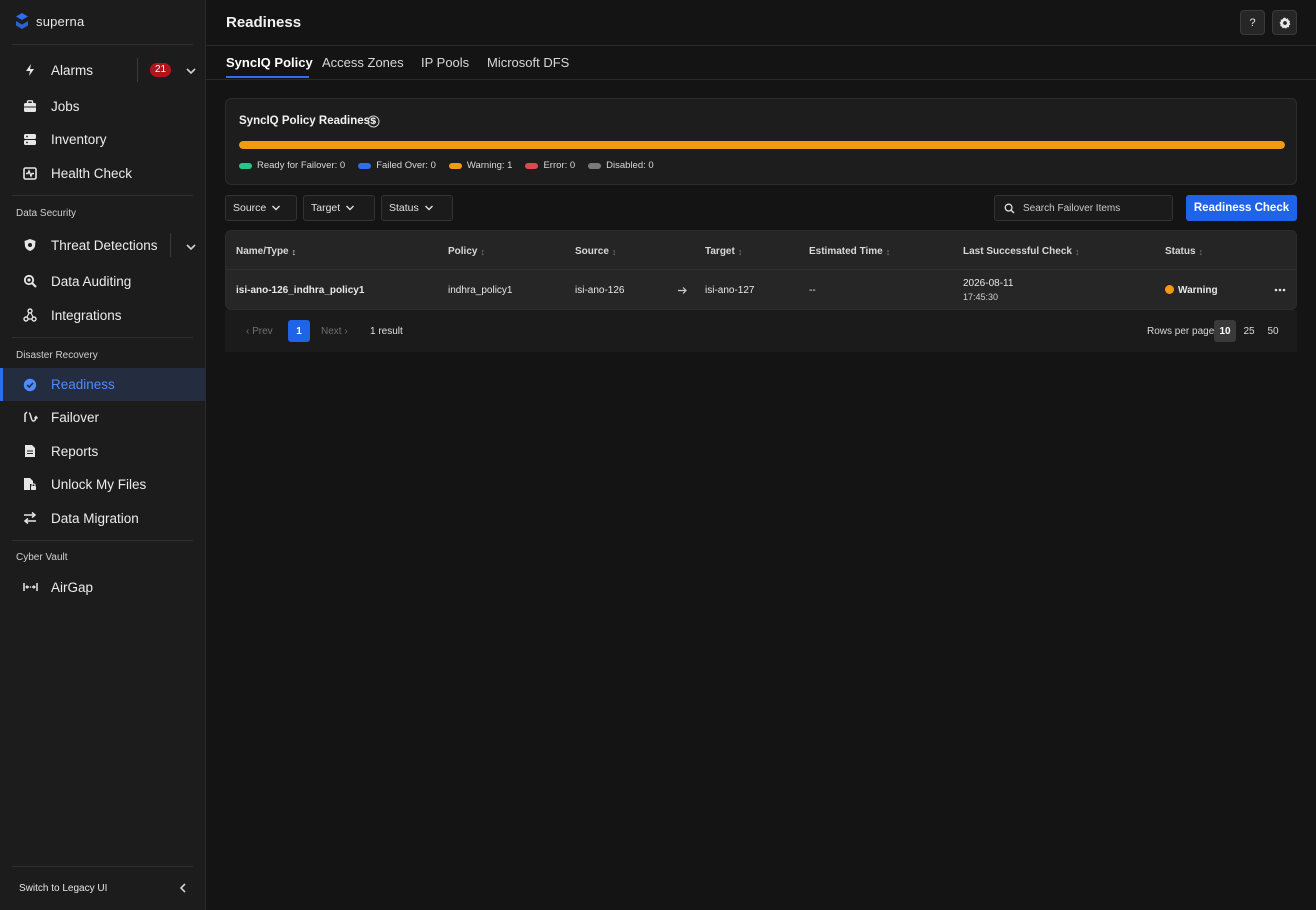 The width and height of the screenshot is (1316, 910). I want to click on rows-per-page-10: 10, so click(1225, 331).